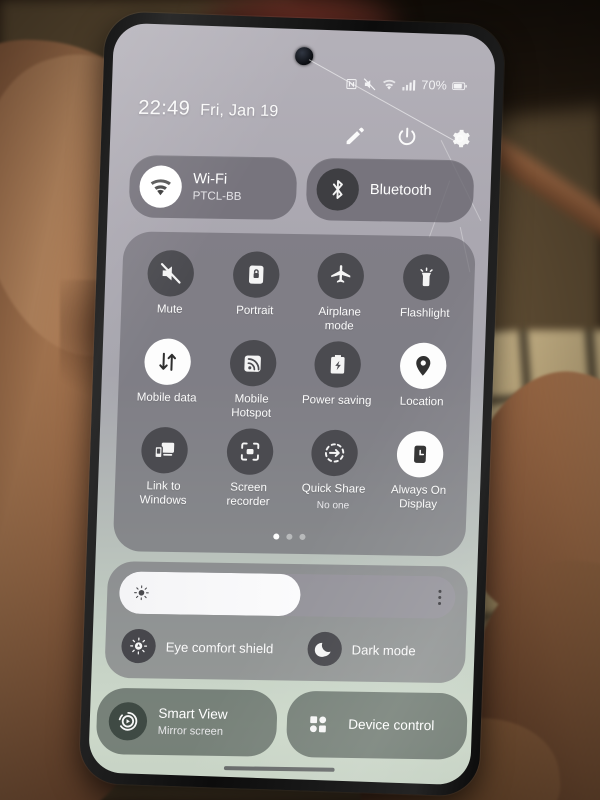 The height and width of the screenshot is (800, 600). What do you see at coordinates (434, 85) in the screenshot?
I see `battery-percentage: 70%` at bounding box center [434, 85].